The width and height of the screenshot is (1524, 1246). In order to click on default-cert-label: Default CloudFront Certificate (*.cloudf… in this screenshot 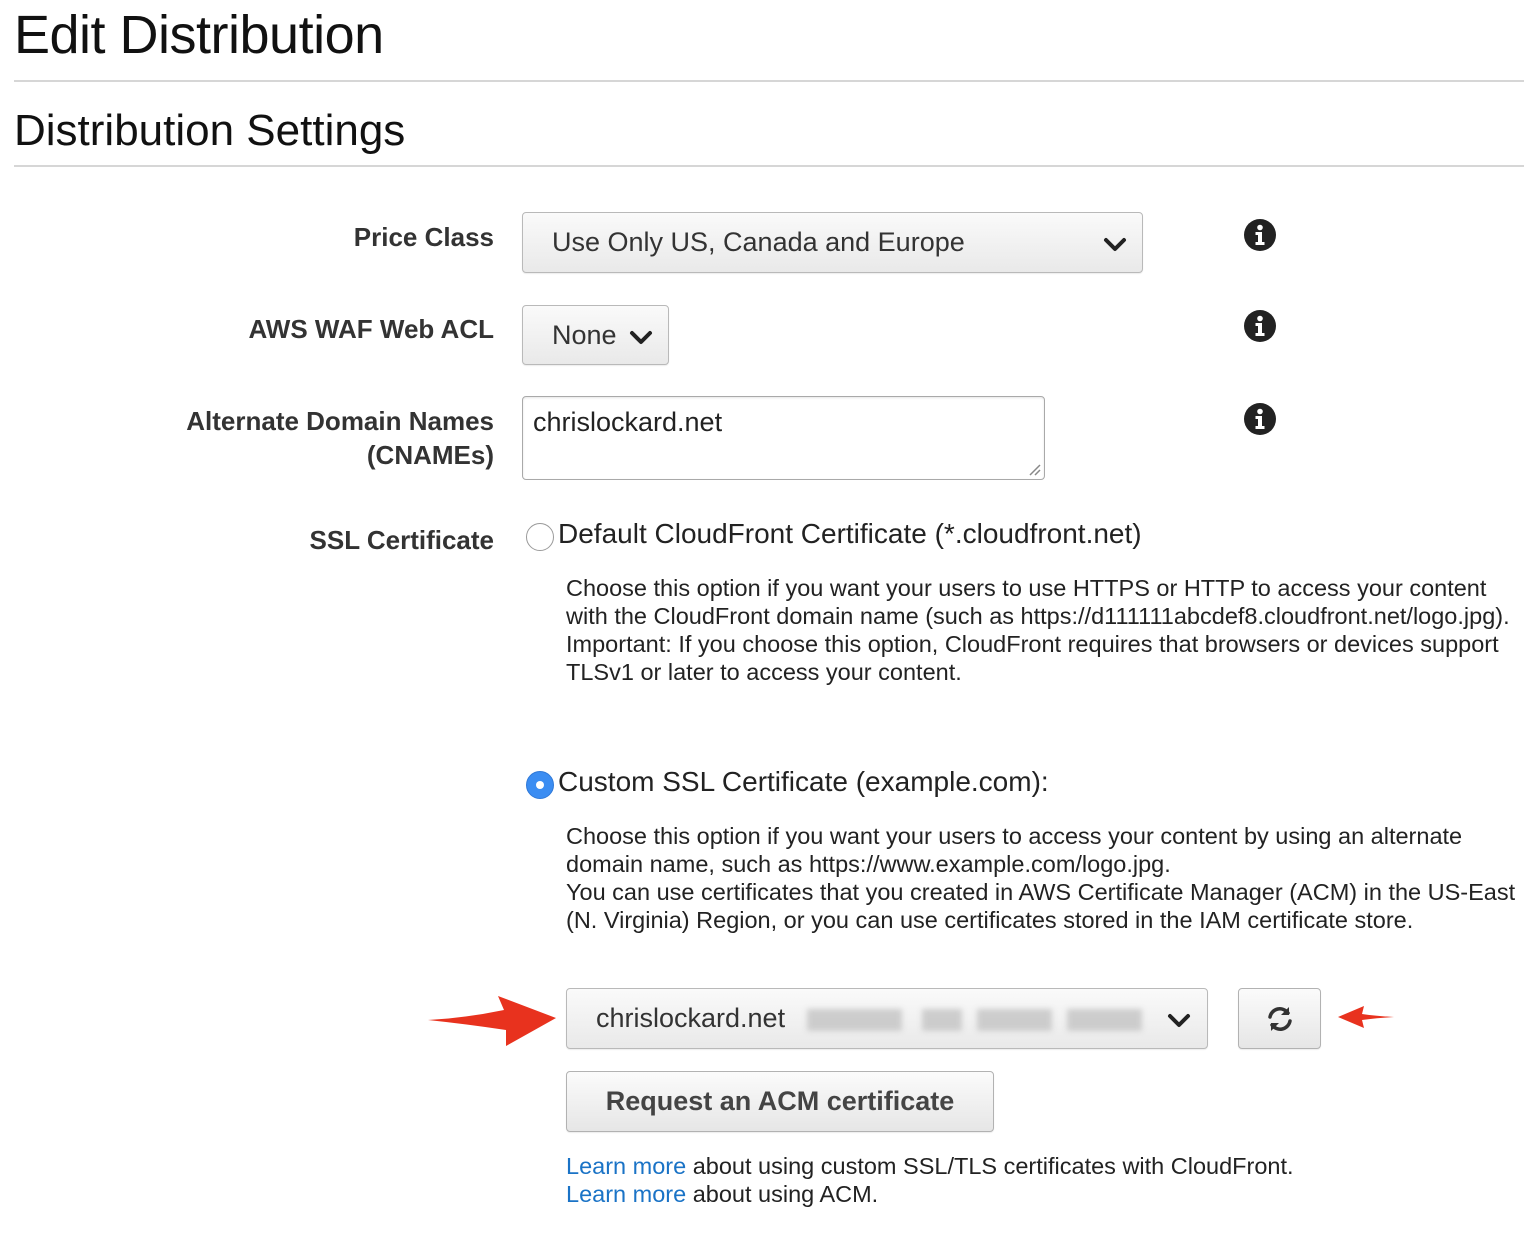, I will do `click(850, 534)`.